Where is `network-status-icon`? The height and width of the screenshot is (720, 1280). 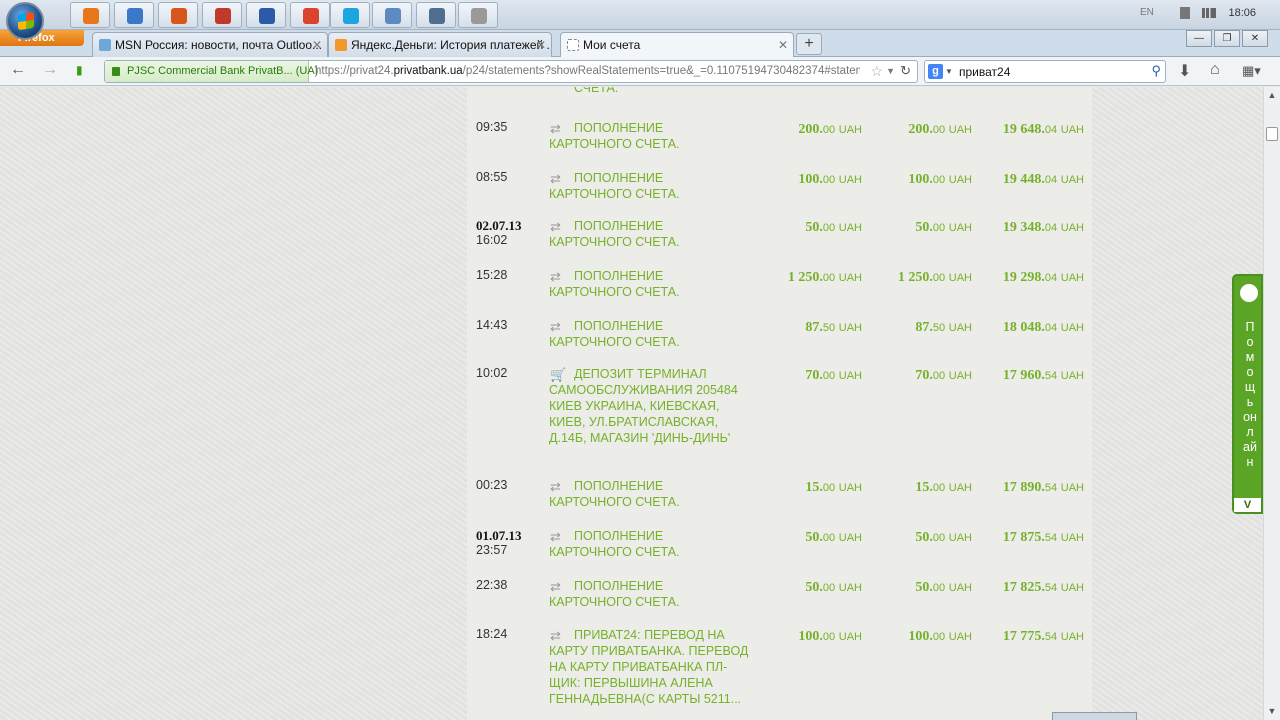
network-status-icon is located at coordinates (1209, 13).